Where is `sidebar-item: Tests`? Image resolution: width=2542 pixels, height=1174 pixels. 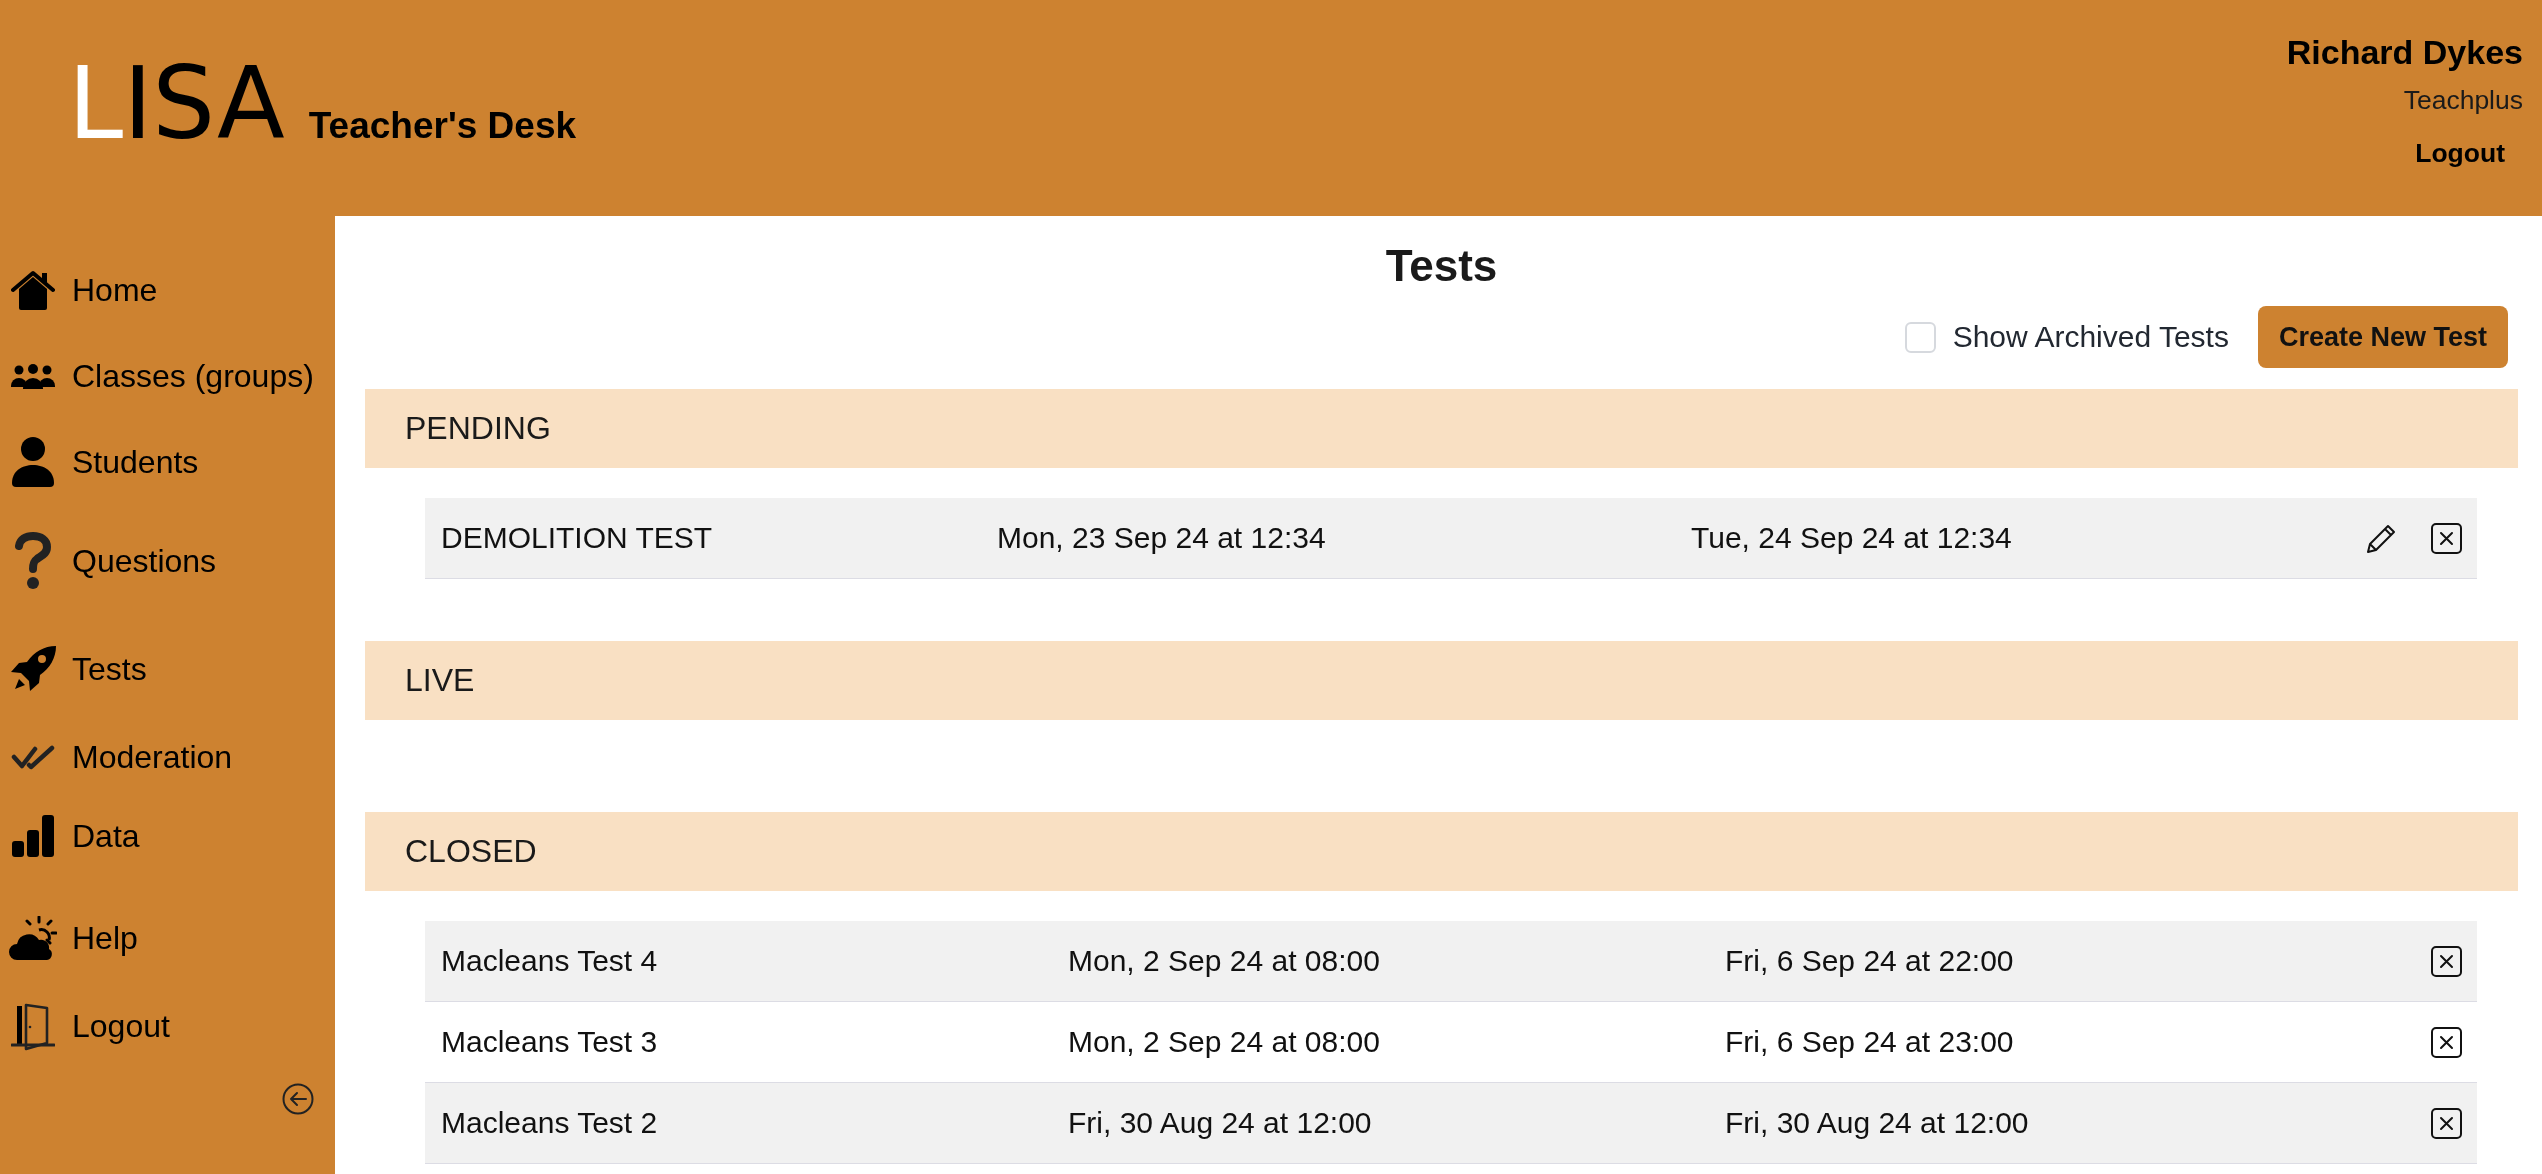
sidebar-item: Tests is located at coordinates (157, 669).